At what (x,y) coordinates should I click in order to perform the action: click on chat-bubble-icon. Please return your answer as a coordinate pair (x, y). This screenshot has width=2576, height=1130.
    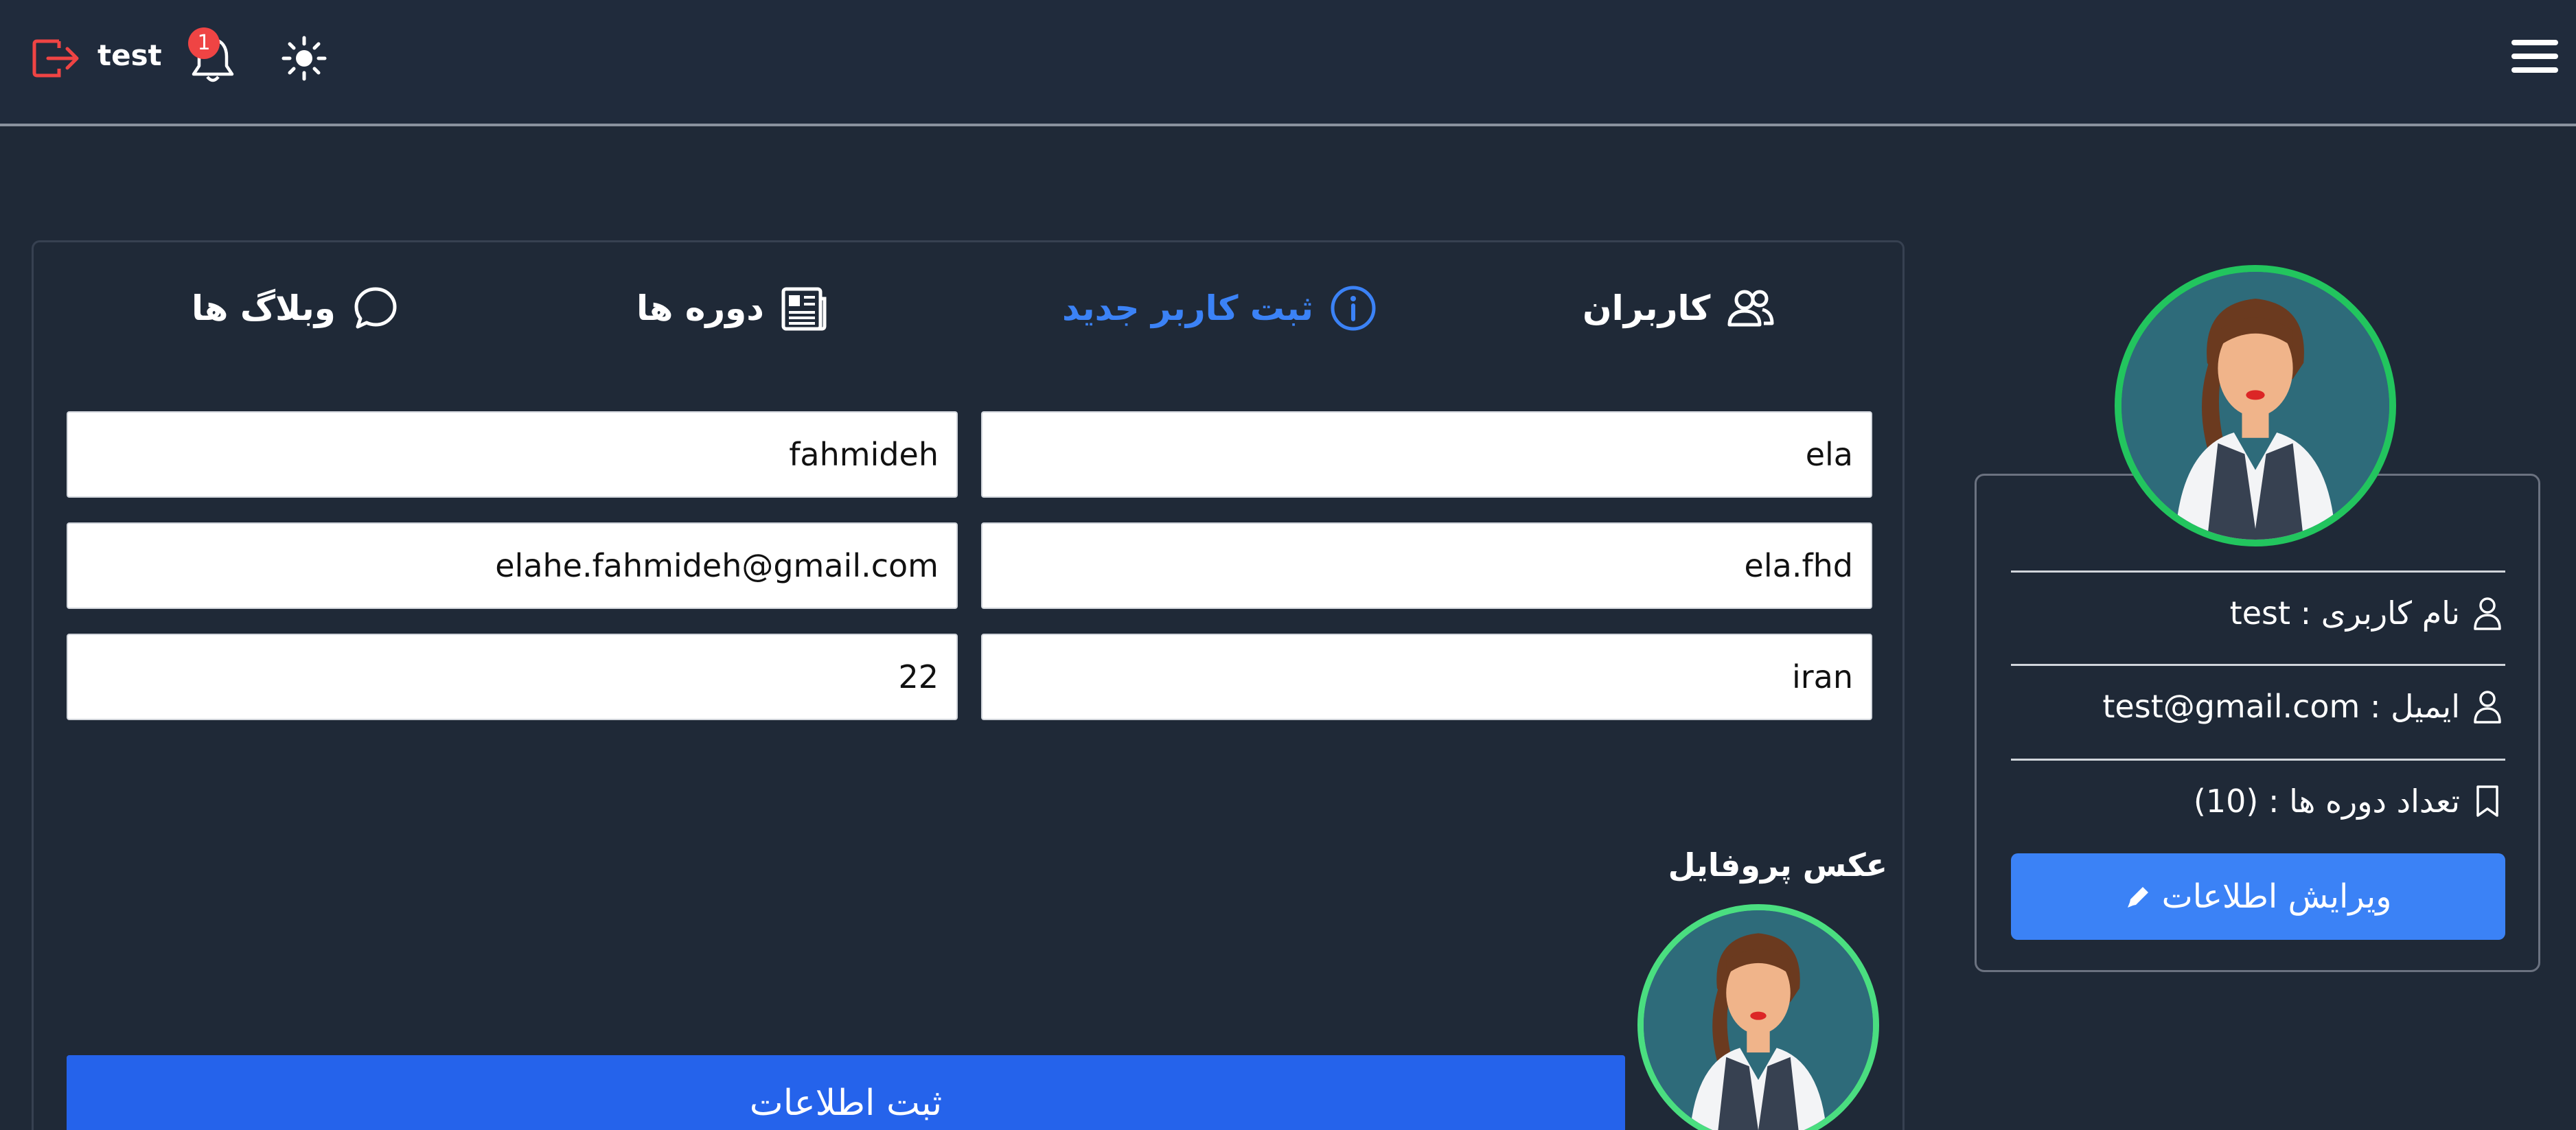
    Looking at the image, I should click on (375, 308).